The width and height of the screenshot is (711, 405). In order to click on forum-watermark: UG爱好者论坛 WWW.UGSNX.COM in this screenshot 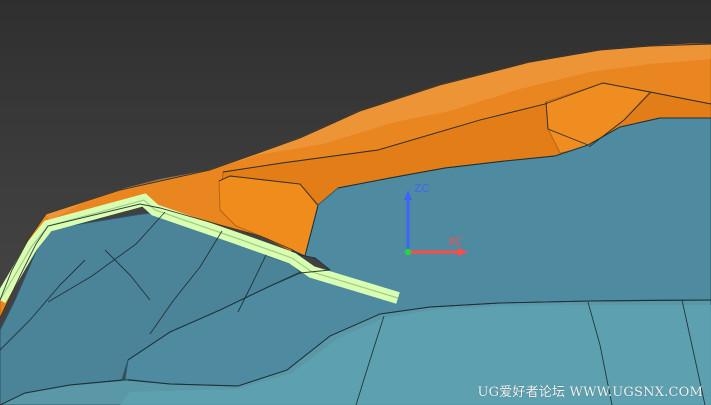, I will do `click(590, 392)`.